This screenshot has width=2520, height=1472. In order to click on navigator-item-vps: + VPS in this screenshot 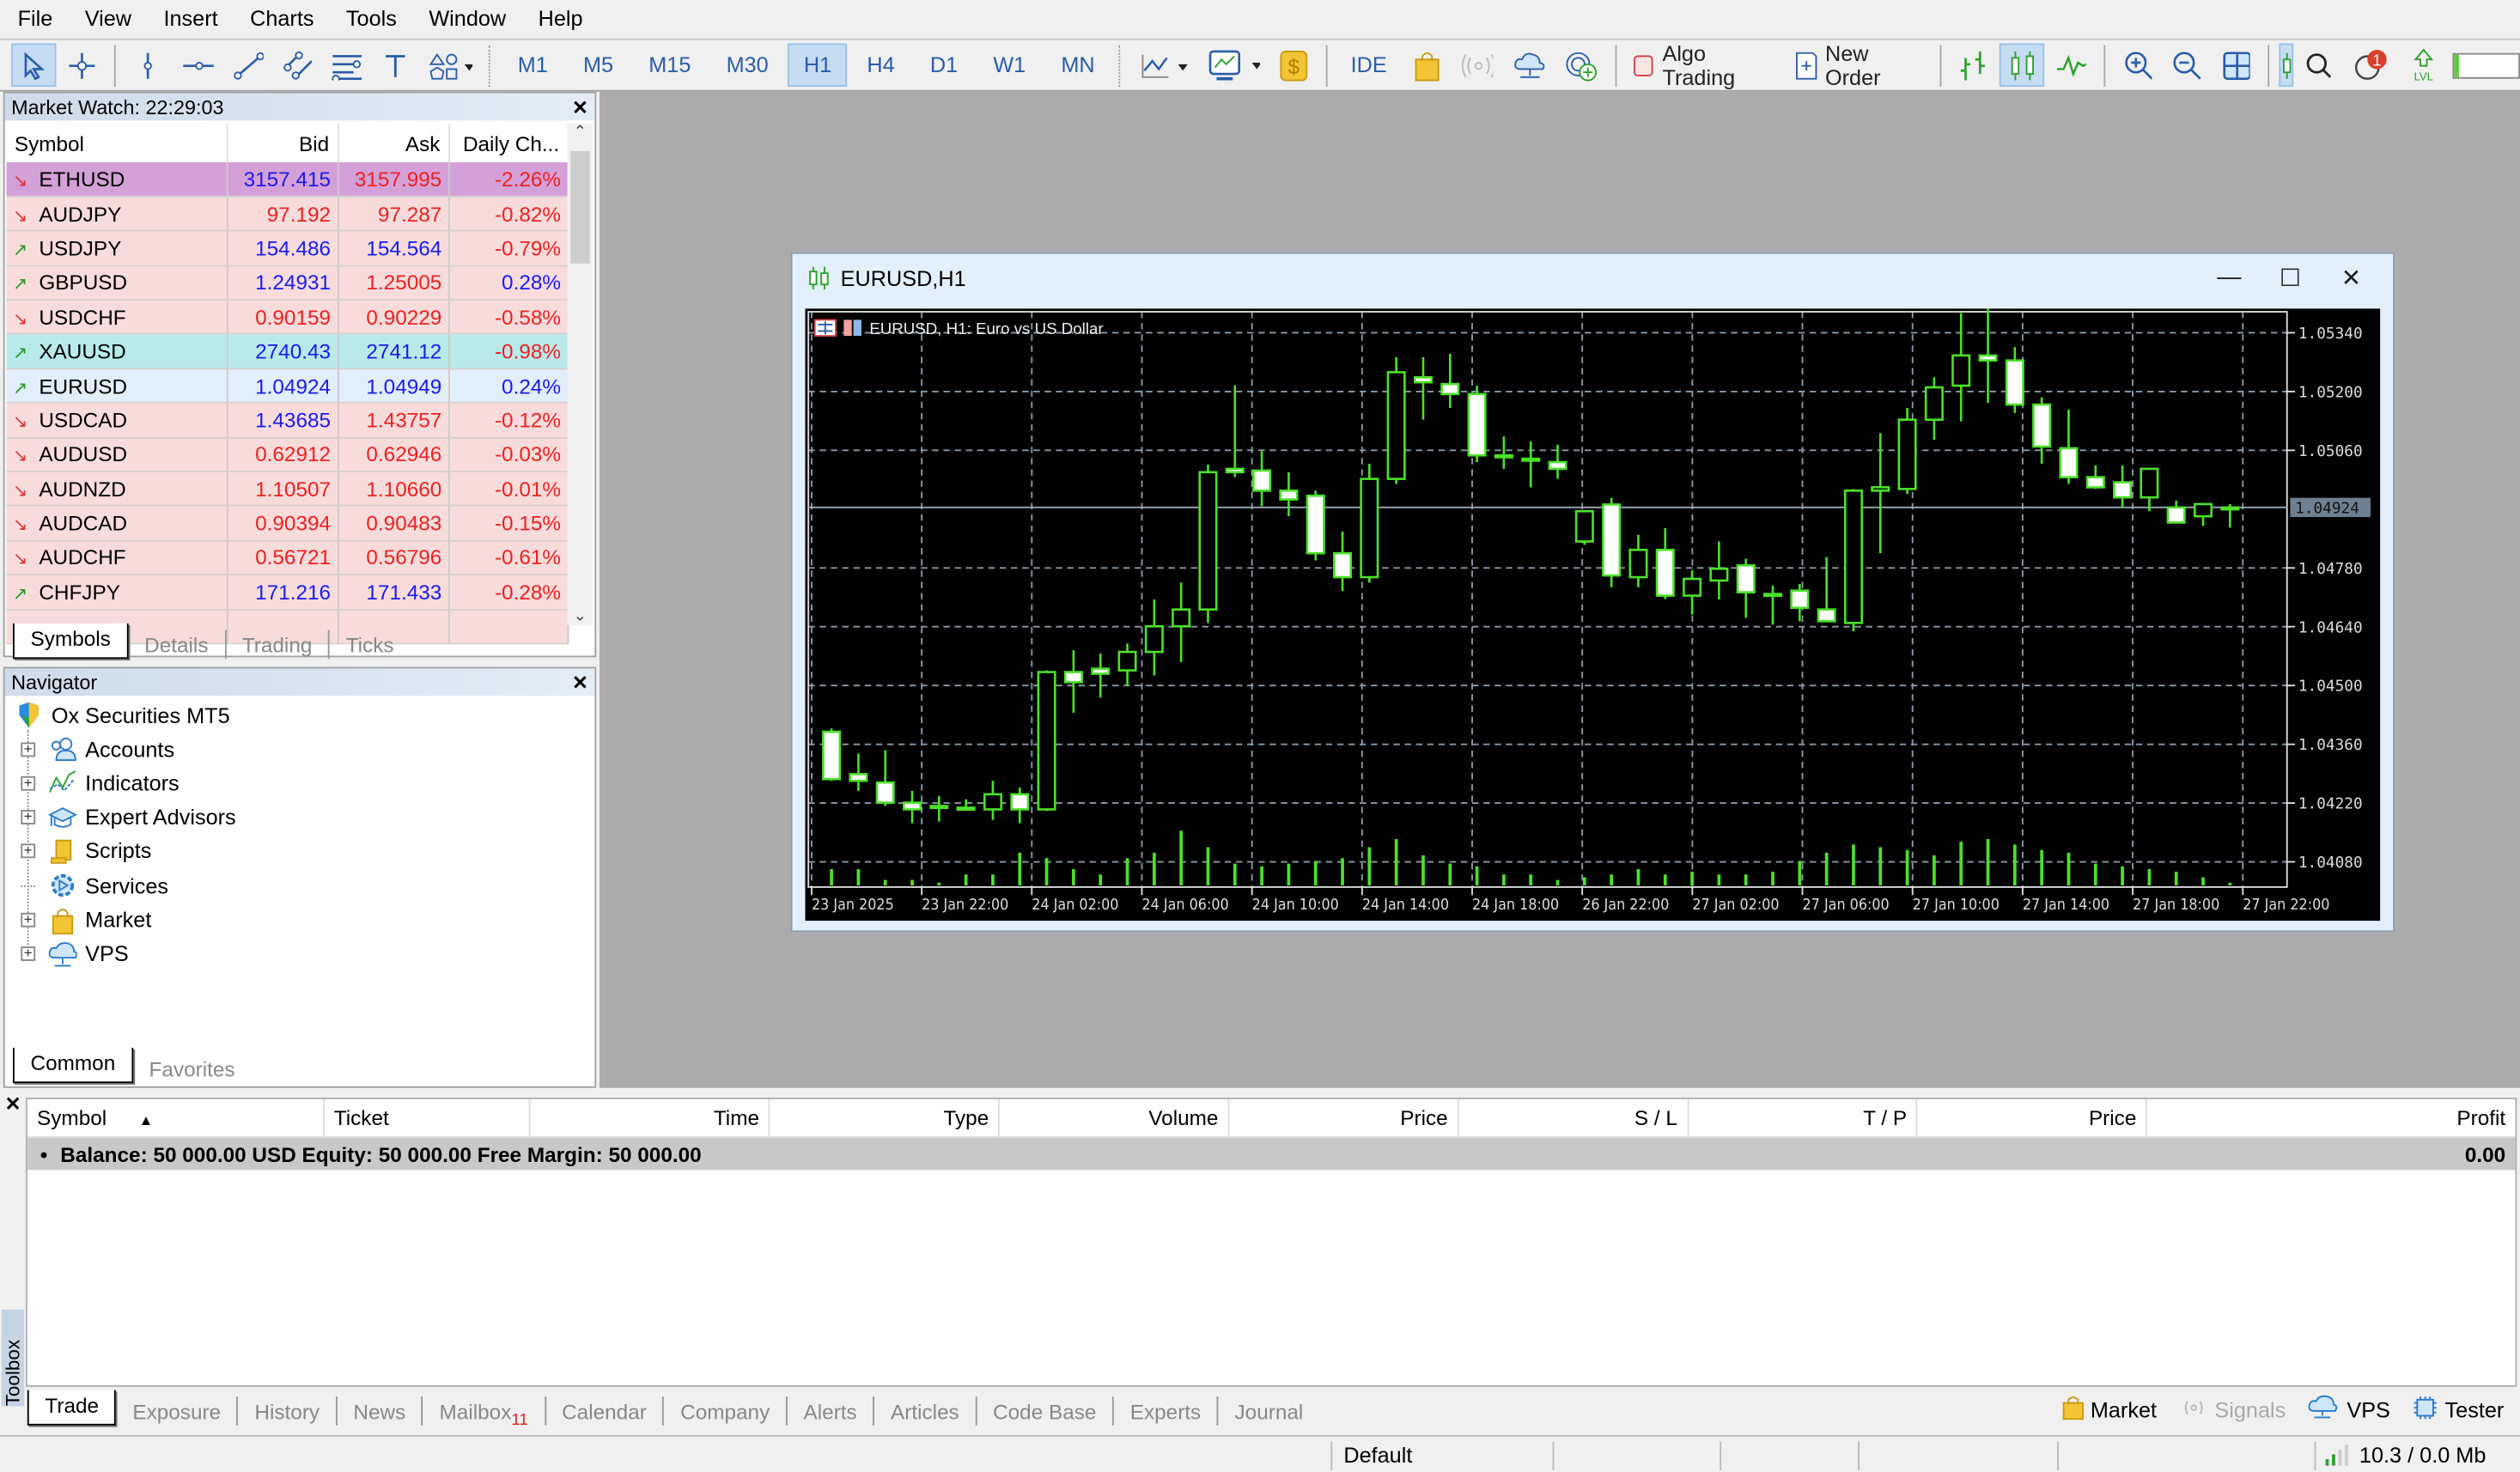, I will do `click(75, 954)`.